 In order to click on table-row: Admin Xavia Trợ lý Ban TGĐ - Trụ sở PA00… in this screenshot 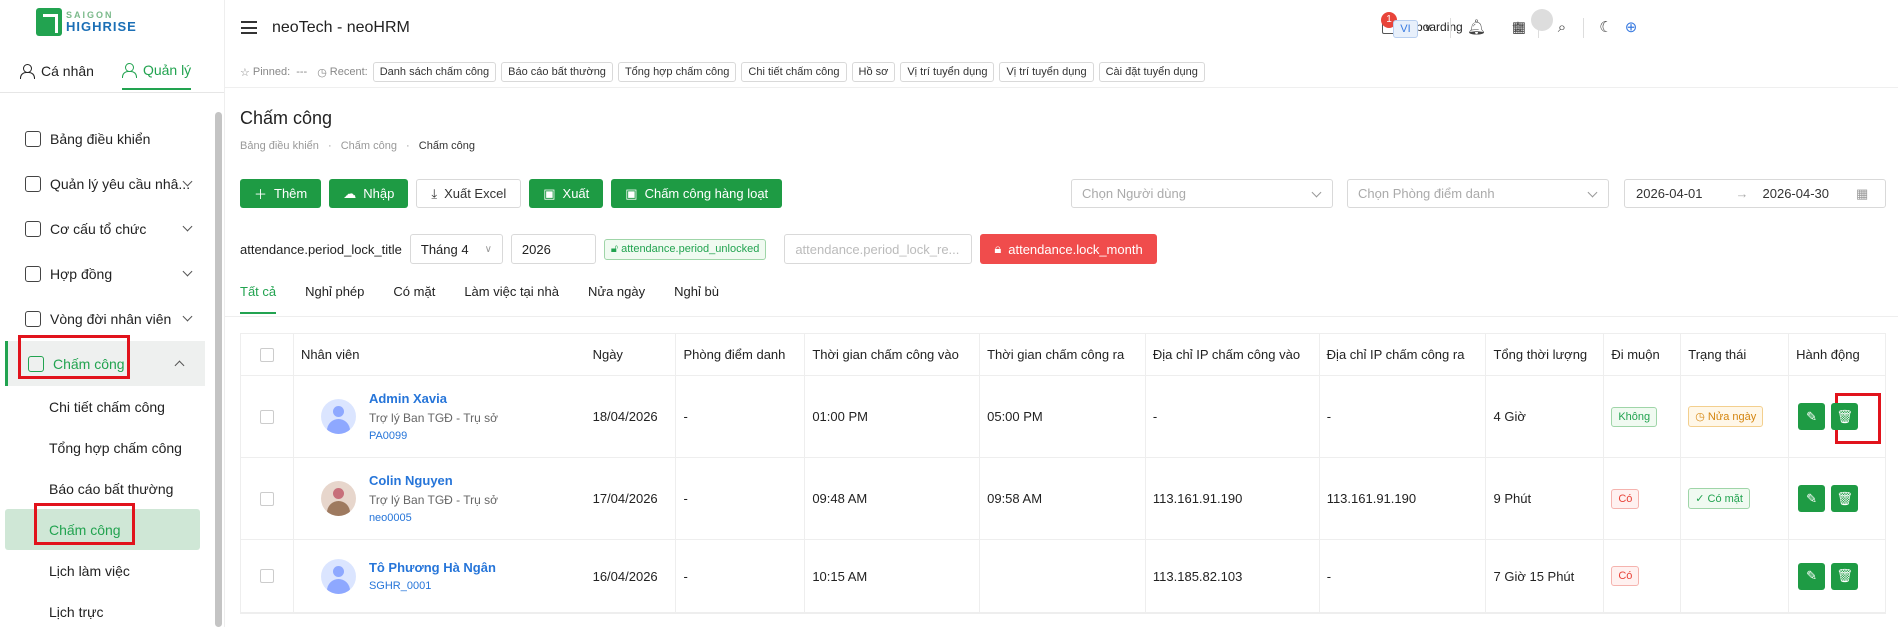, I will do `click(1063, 417)`.